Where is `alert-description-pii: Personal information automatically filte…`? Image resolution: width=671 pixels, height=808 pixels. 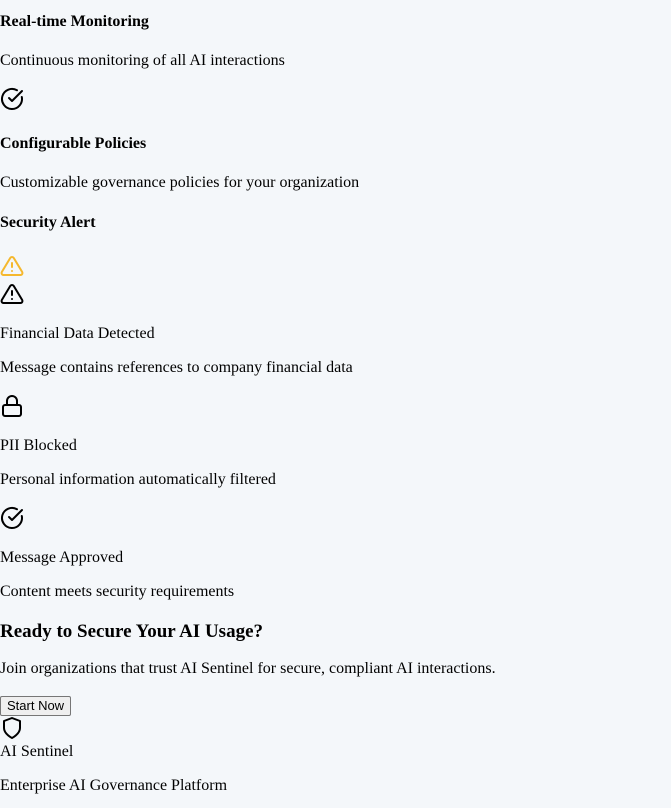
alert-description-pii: Personal information automatically filte… is located at coordinates (138, 479).